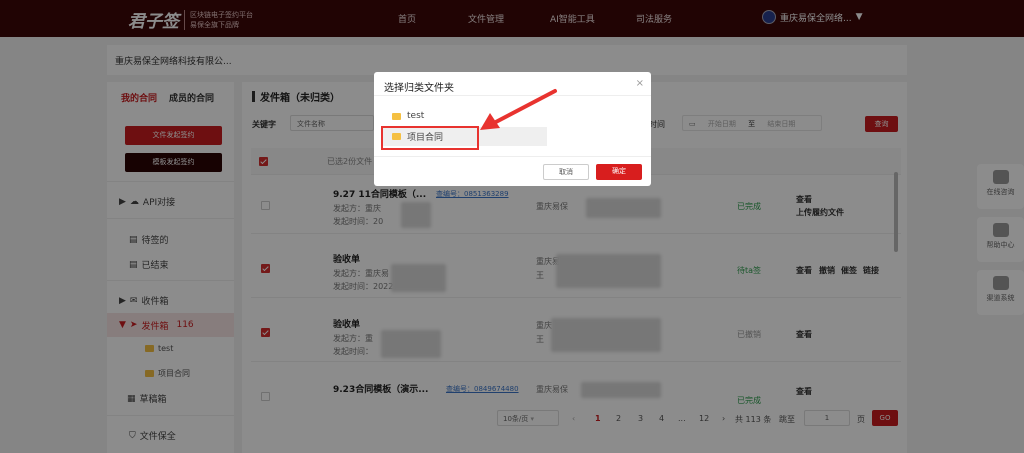  Describe the element at coordinates (518, 109) in the screenshot. I see `annotation-arrow-icon` at that location.